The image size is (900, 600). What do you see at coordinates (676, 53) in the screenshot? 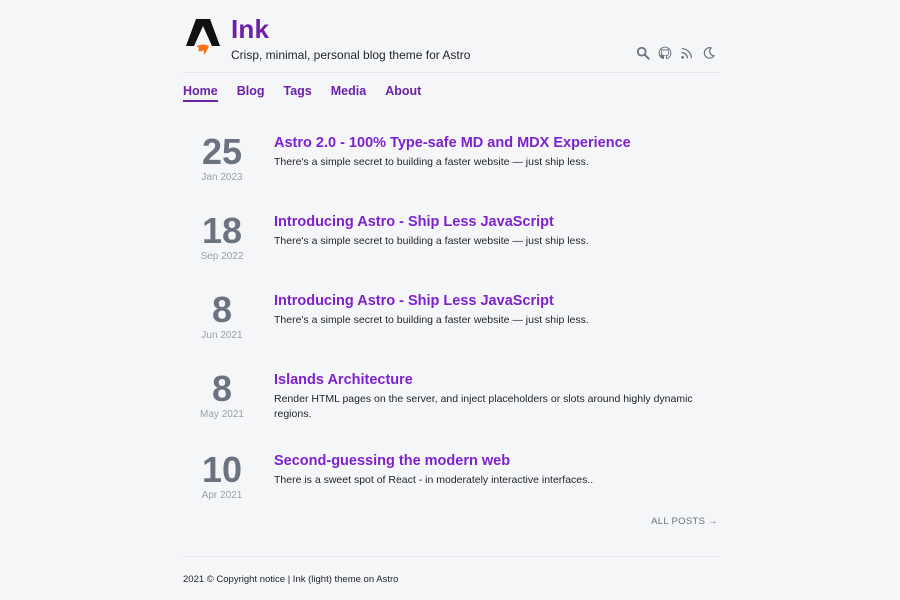
I see `header-icons` at bounding box center [676, 53].